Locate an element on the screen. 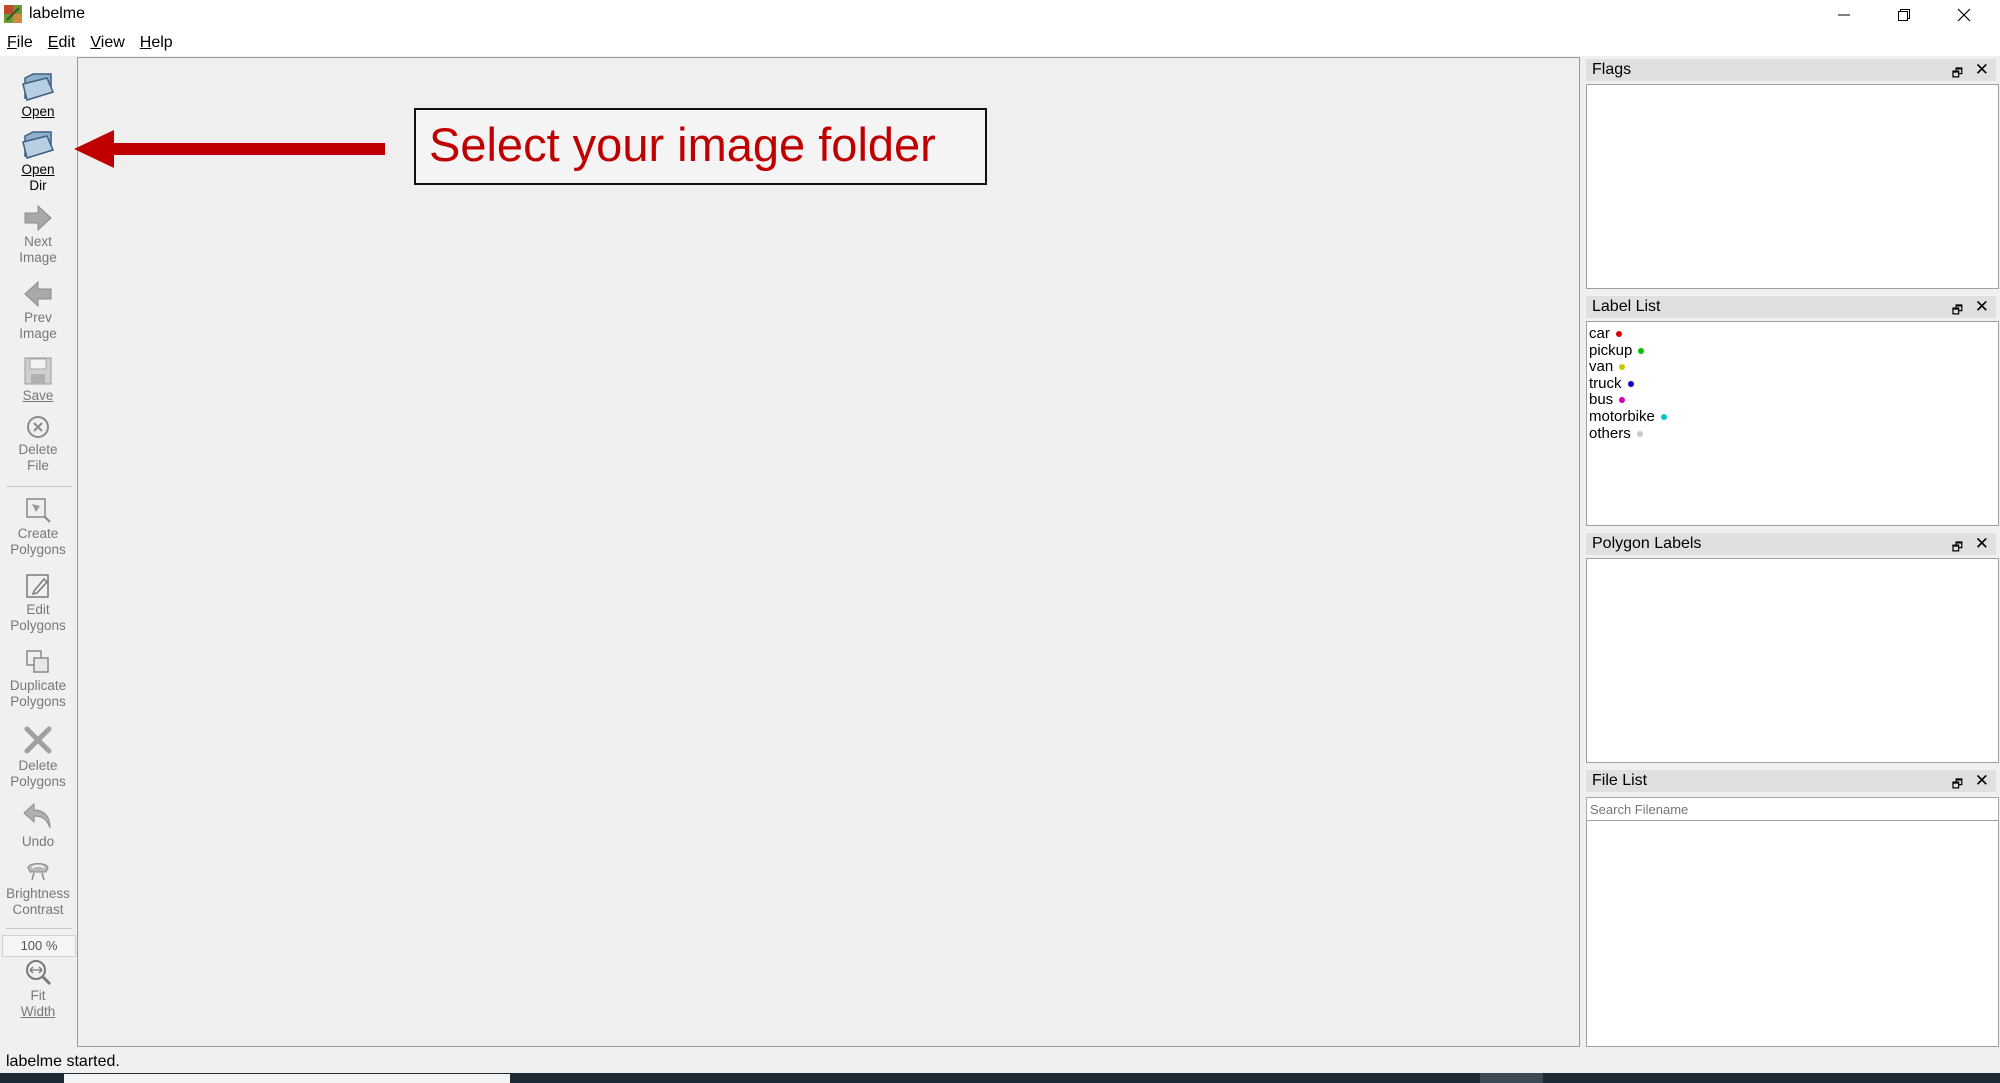 Image resolution: width=2000 pixels, height=1083 pixels. label-name: bus is located at coordinates (1601, 400).